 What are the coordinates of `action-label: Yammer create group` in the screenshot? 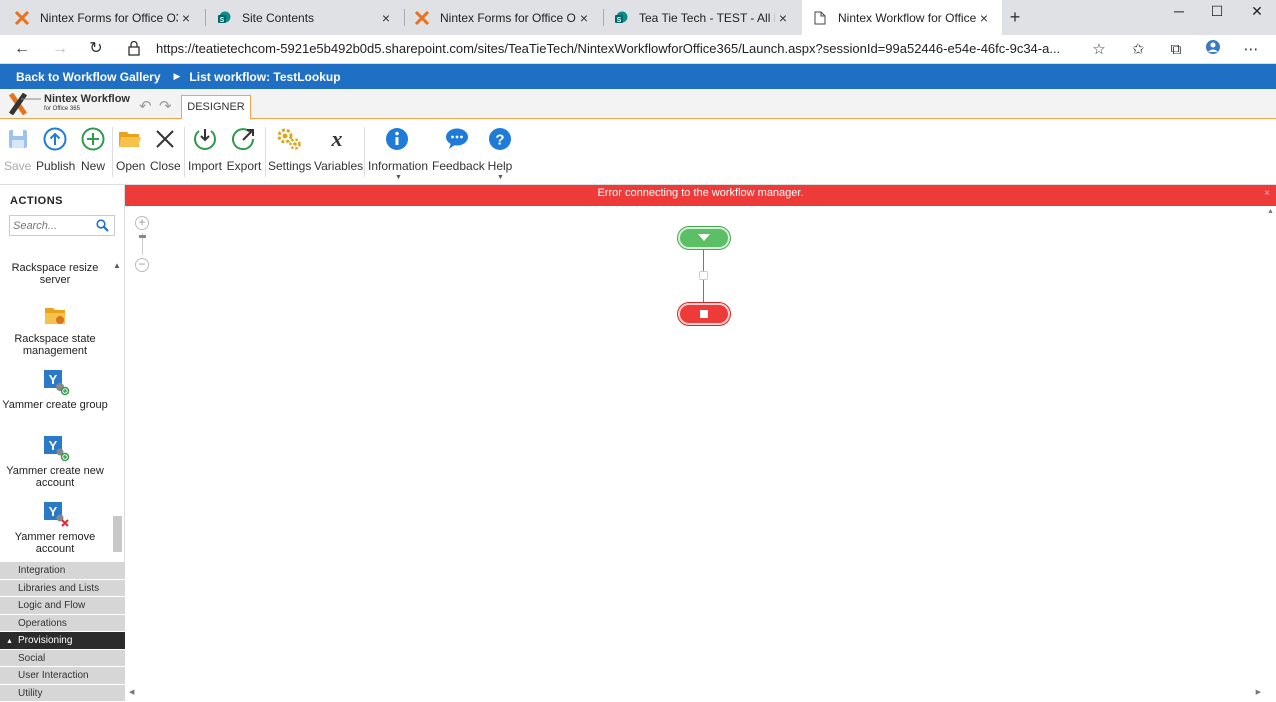 It's located at (55, 405).